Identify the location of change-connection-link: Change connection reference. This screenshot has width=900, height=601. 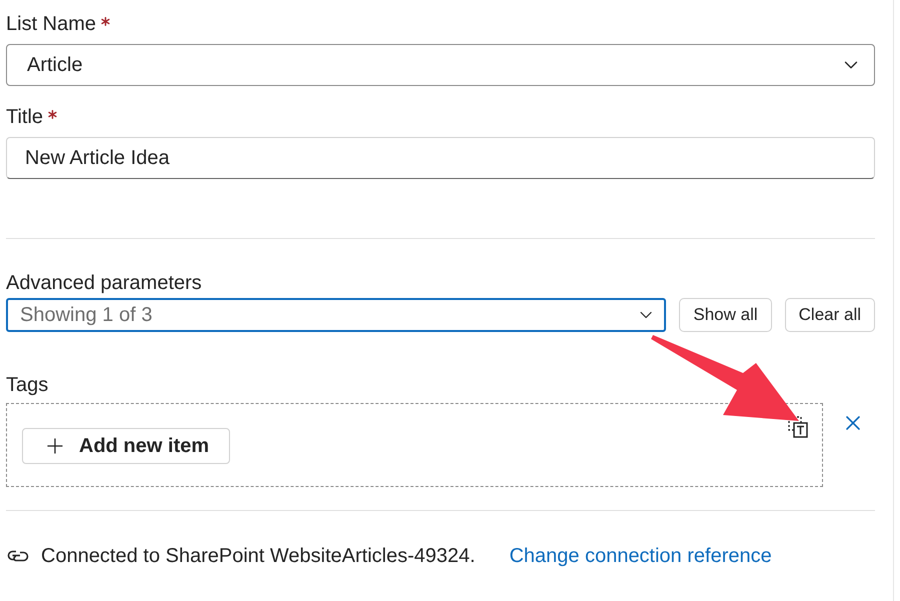
(640, 556).